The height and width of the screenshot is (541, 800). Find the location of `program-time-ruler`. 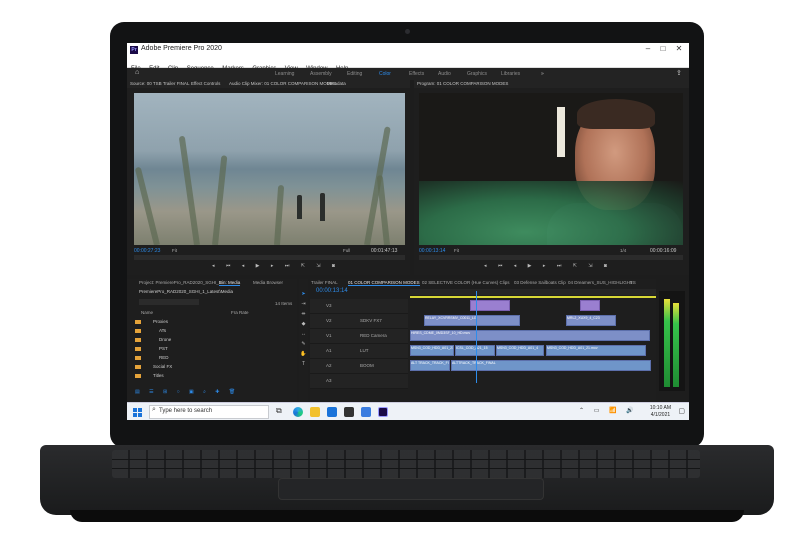

program-time-ruler is located at coordinates (551, 257).